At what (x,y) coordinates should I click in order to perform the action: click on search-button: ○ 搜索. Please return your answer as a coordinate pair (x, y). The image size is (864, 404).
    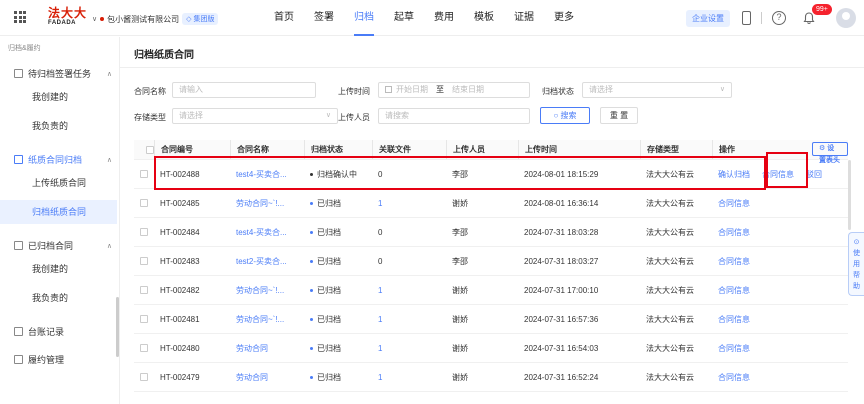
    Looking at the image, I should click on (565, 115).